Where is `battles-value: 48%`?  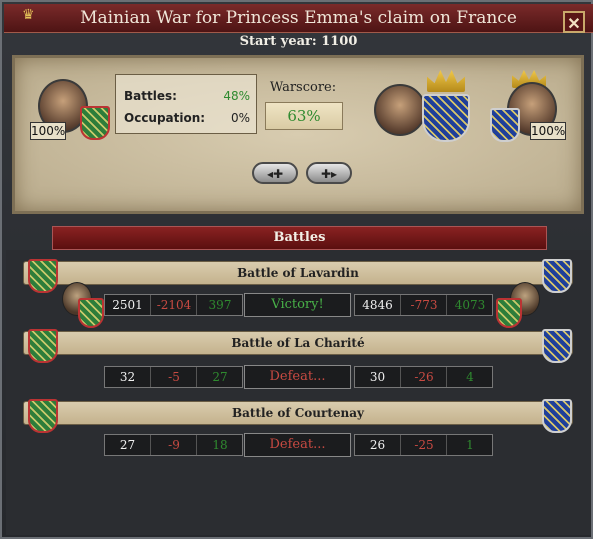
battles-value: 48% is located at coordinates (236, 96).